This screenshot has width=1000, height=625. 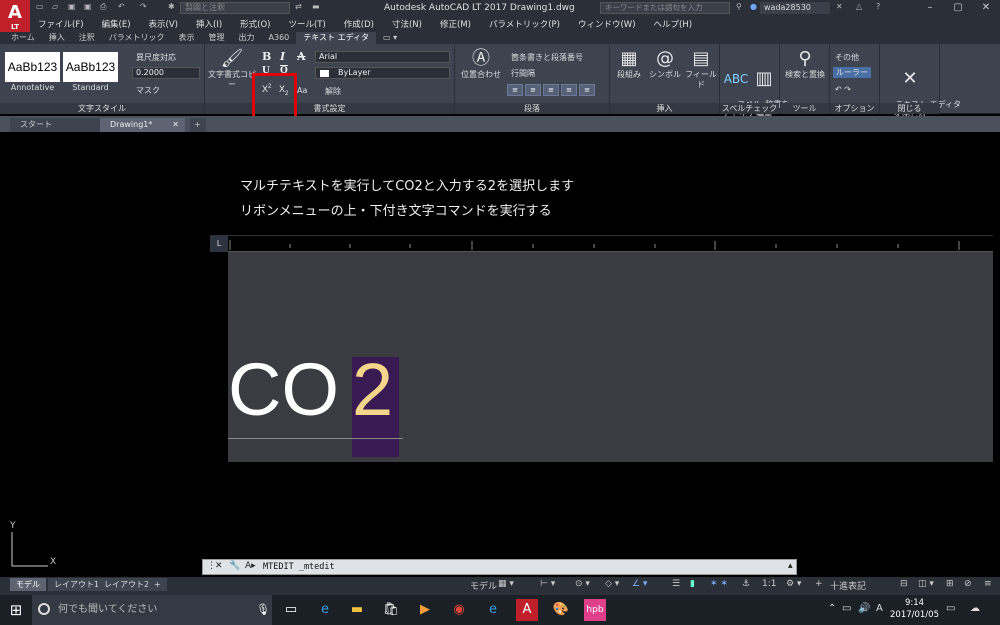 I want to click on font-selector: Arial, so click(x=382, y=57).